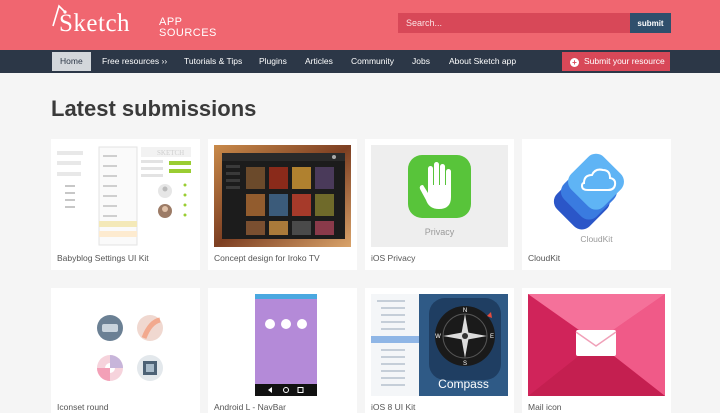 The height and width of the screenshot is (413, 720). Describe the element at coordinates (596, 239) in the screenshot. I see `cloudkit-caption: CloudKit` at that location.